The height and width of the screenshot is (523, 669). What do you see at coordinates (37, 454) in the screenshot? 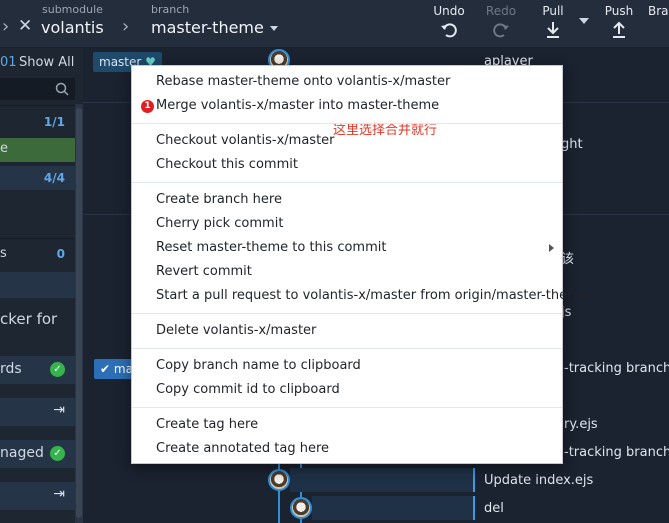
I see `submodule-row: naged ✓` at bounding box center [37, 454].